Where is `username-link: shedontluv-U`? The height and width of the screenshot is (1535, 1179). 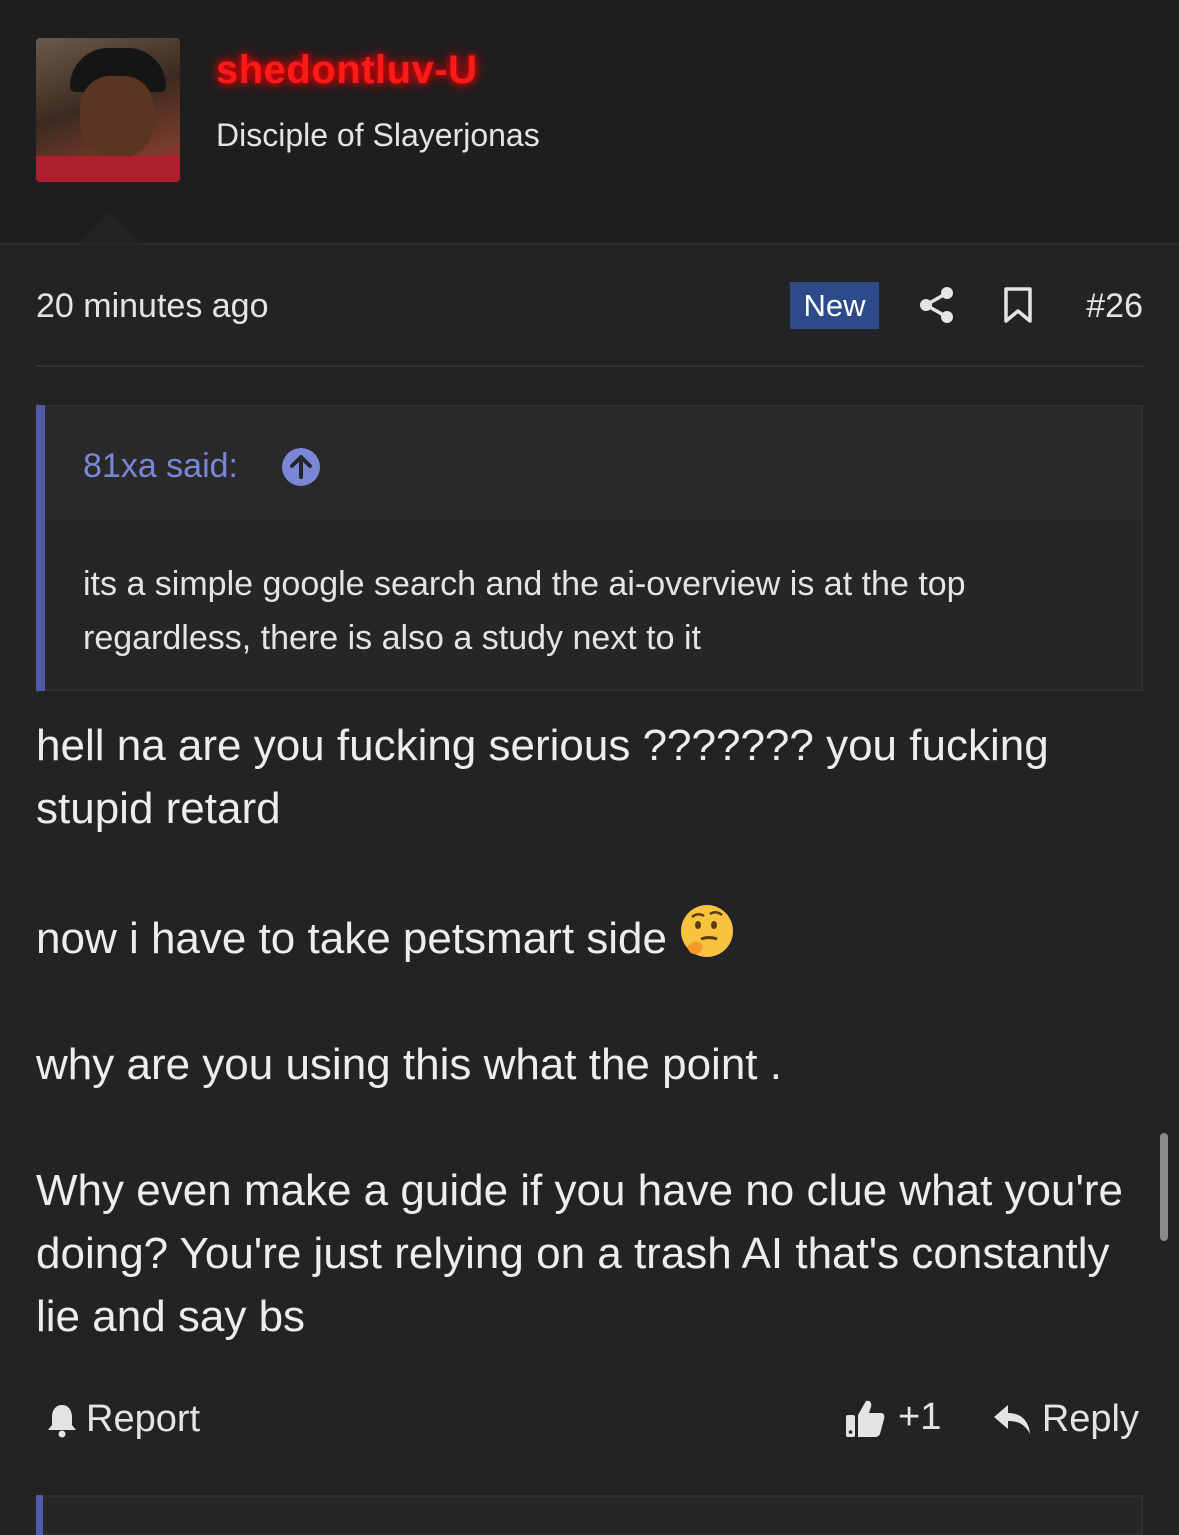 username-link: shedontluv-U is located at coordinates (347, 70).